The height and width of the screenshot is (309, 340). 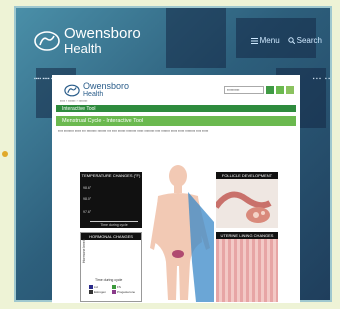 What do you see at coordinates (176, 108) in the screenshot?
I see `section-bar: Interactive Tool` at bounding box center [176, 108].